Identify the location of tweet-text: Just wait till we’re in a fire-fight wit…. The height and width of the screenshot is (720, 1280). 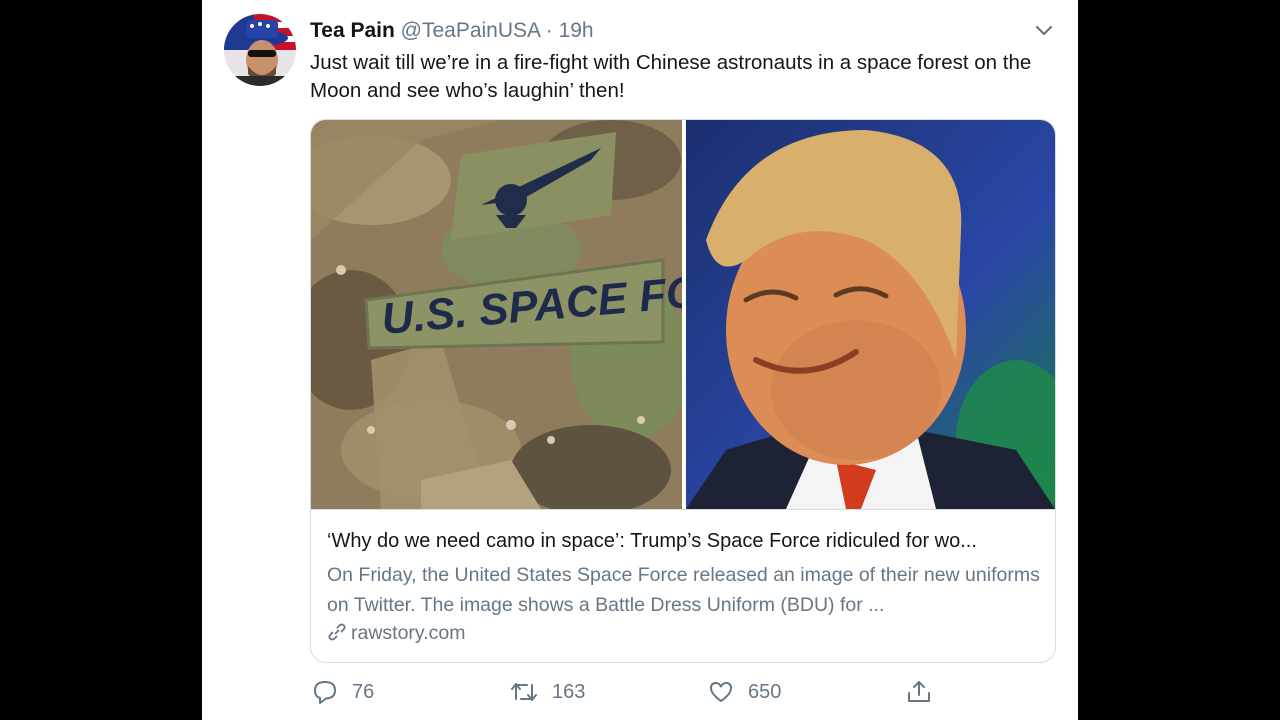
(671, 76).